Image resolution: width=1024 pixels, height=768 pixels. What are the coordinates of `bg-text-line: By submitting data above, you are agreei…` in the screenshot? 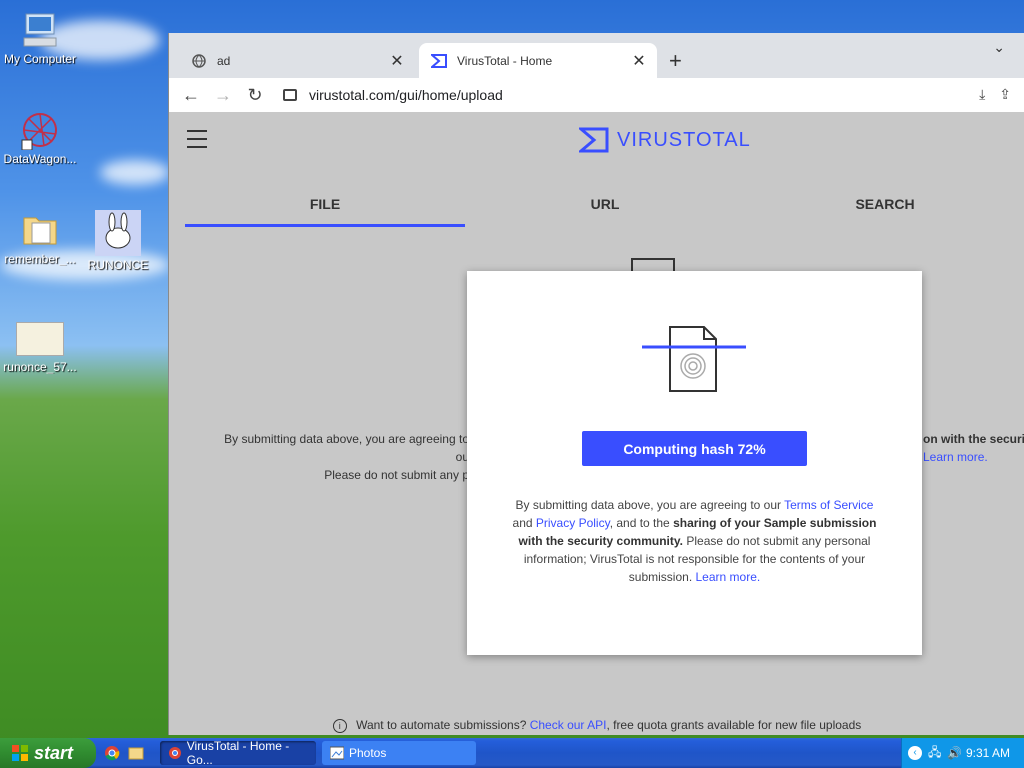 It's located at (346, 448).